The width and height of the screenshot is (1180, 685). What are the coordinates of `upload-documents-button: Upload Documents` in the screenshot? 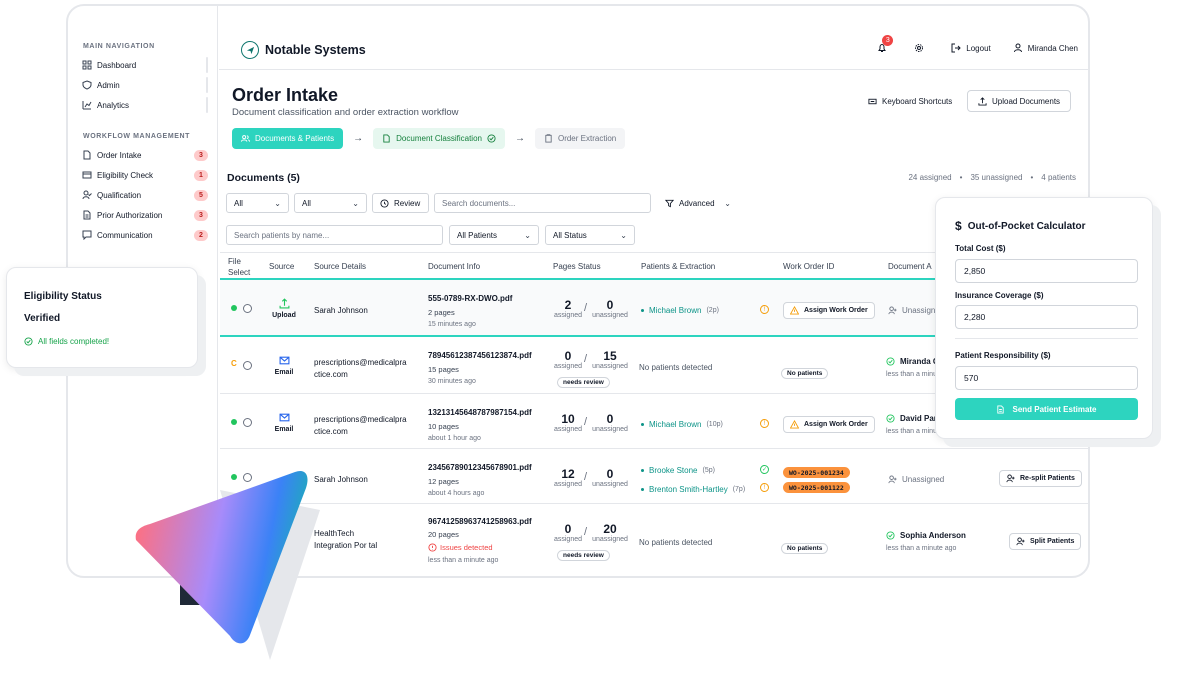 It's located at (1019, 101).